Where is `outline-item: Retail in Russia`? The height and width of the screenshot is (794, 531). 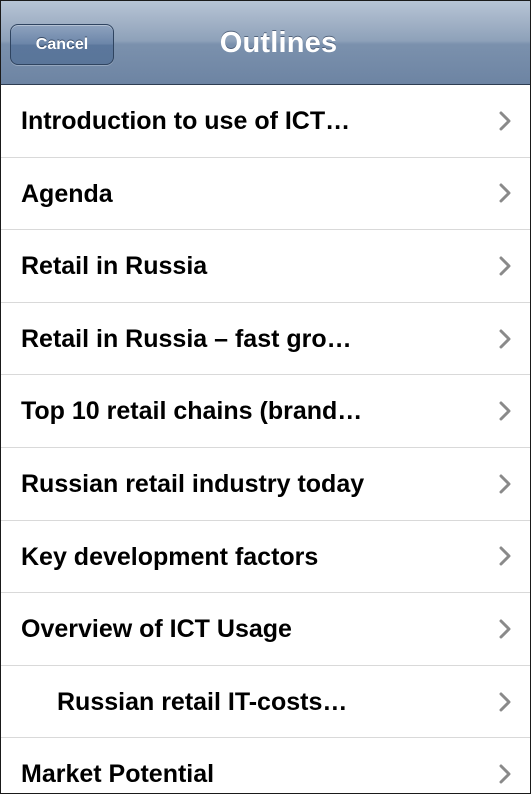
outline-item: Retail in Russia is located at coordinates (265, 266).